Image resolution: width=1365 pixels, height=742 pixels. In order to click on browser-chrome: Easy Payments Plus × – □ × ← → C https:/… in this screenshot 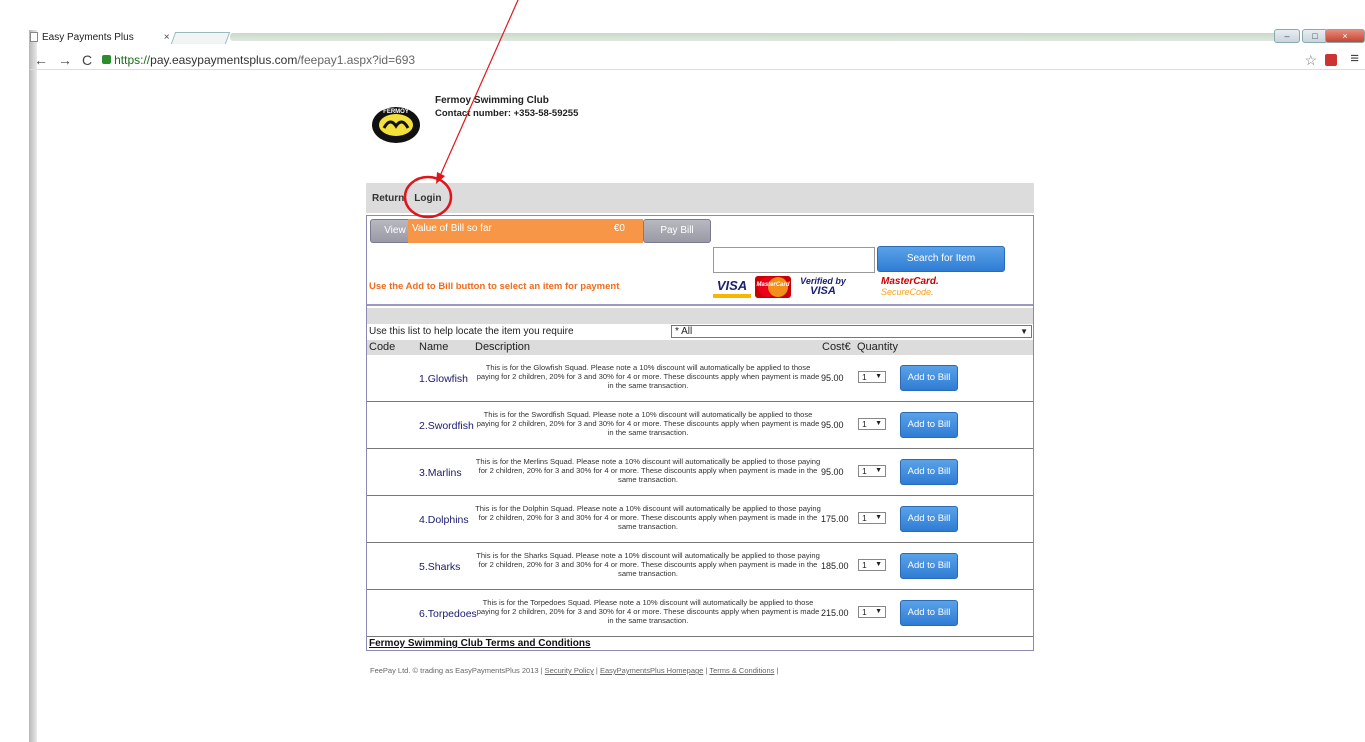, I will do `click(682, 35)`.